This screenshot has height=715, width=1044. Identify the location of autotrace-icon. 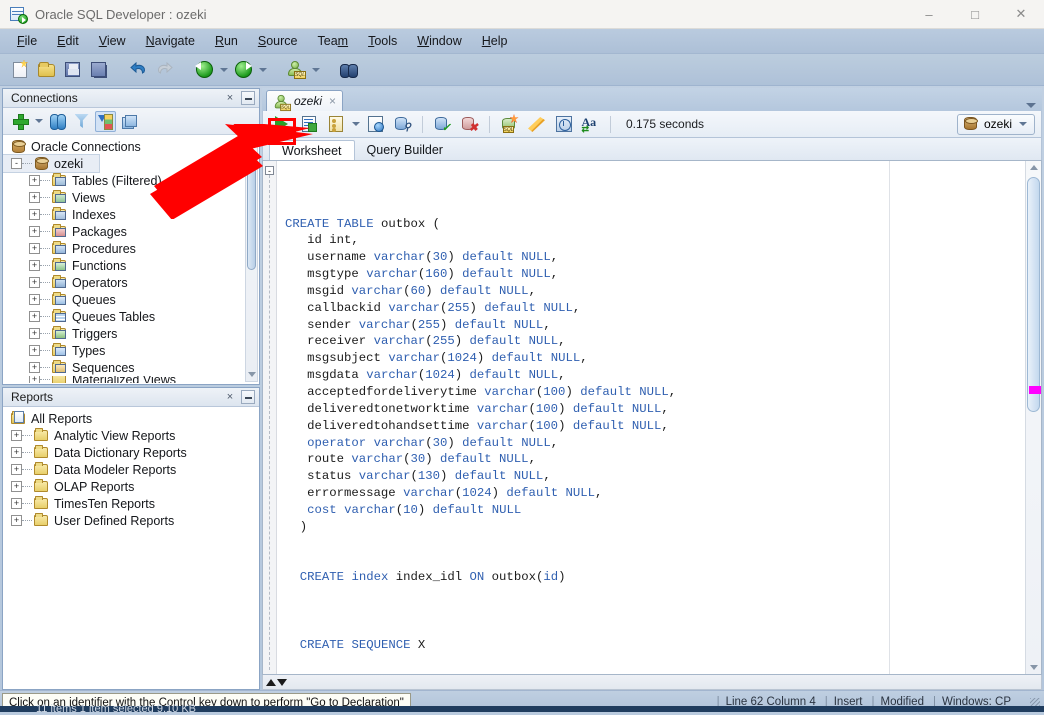
(335, 124).